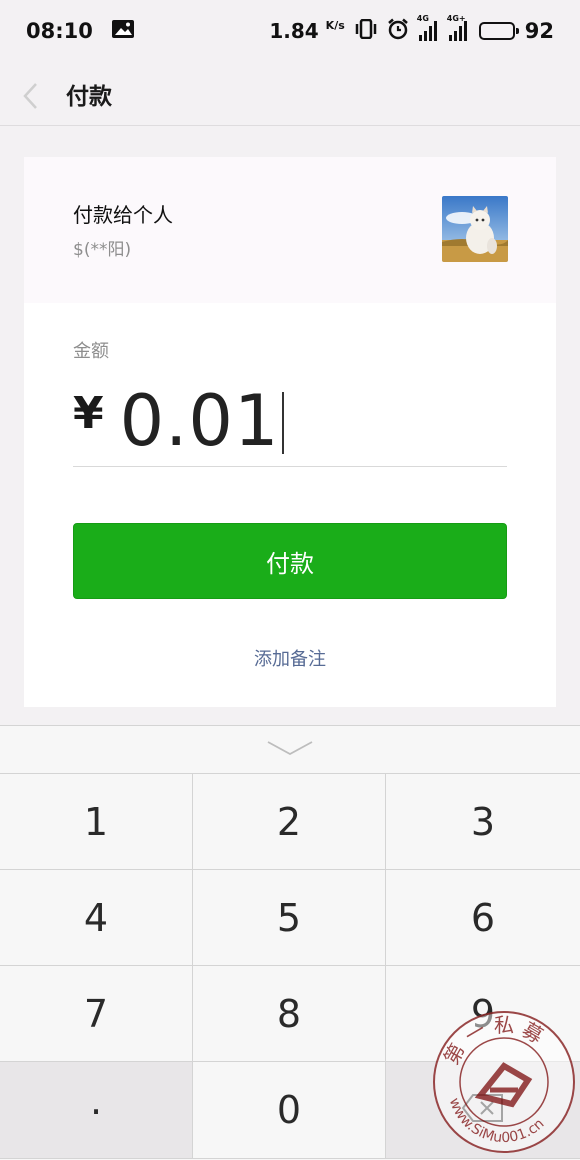 Image resolution: width=580 pixels, height=1160 pixels. I want to click on payee-avatar, so click(475, 229).